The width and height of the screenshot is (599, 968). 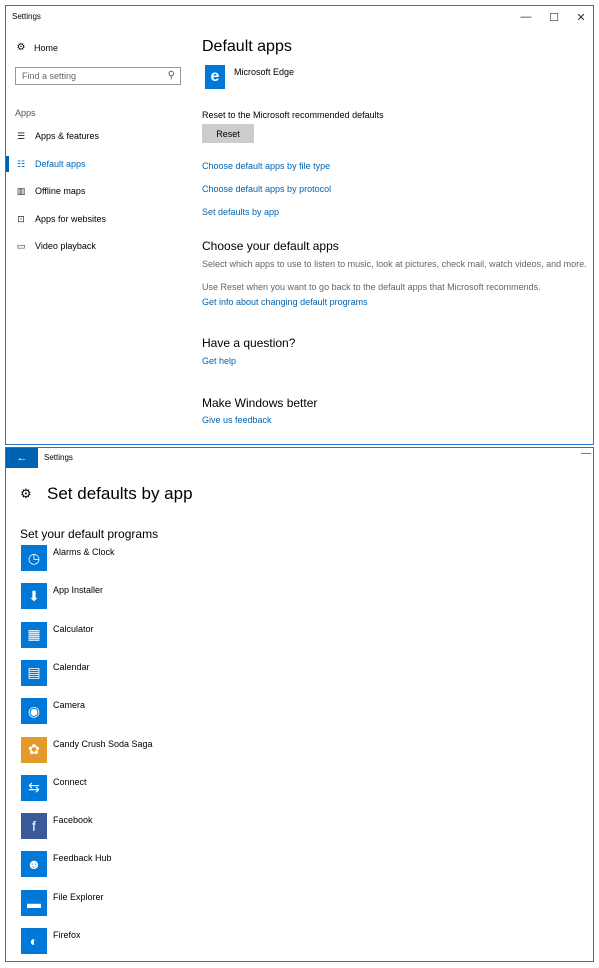 I want to click on sidebar-item-apps-for-websites: ⊡ Apps for websites, so click(x=101, y=219).